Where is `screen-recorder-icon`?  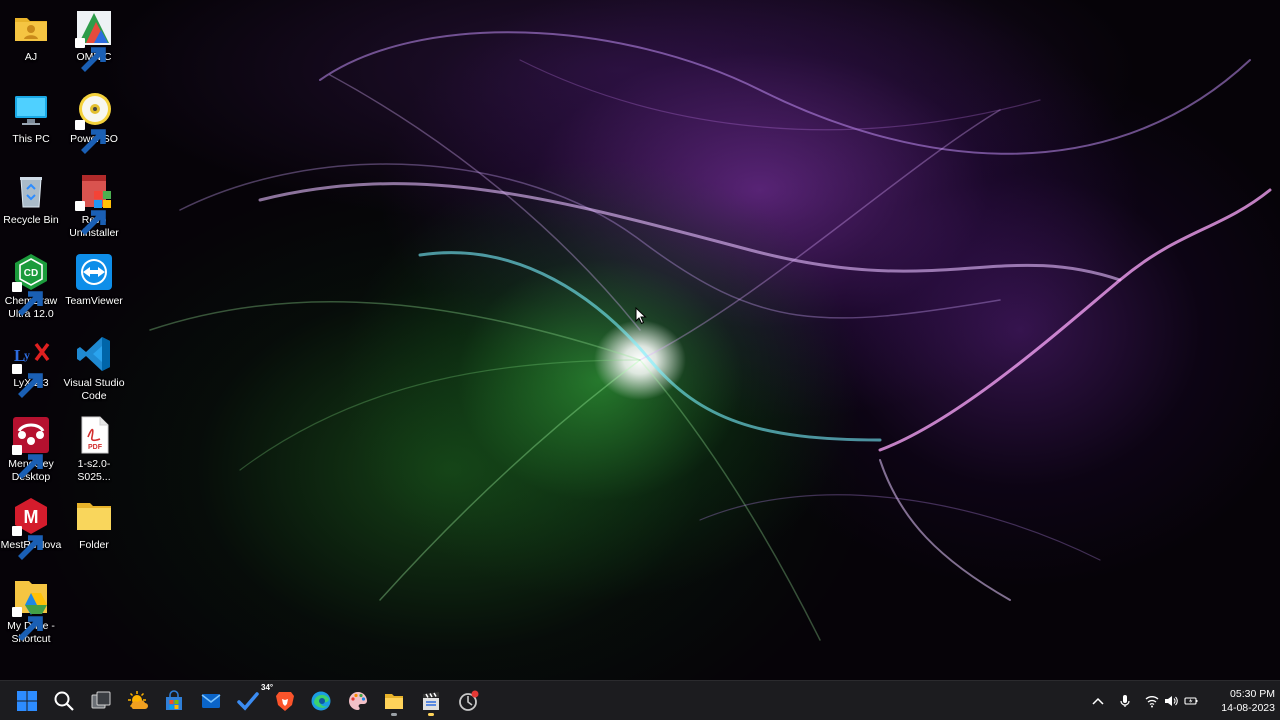
screen-recorder-icon is located at coordinates (469, 700).